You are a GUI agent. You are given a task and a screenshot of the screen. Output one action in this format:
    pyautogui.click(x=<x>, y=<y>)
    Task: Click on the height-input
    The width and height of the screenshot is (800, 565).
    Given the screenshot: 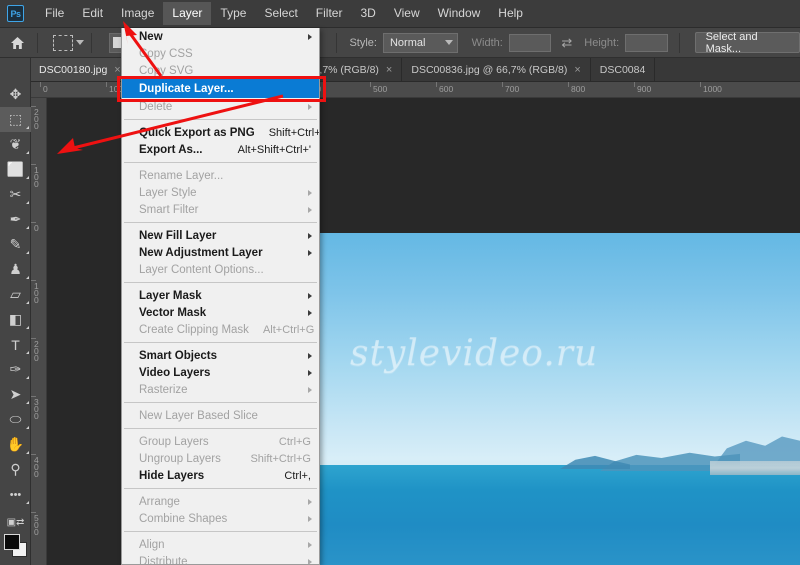 What is the action you would take?
    pyautogui.click(x=646, y=42)
    